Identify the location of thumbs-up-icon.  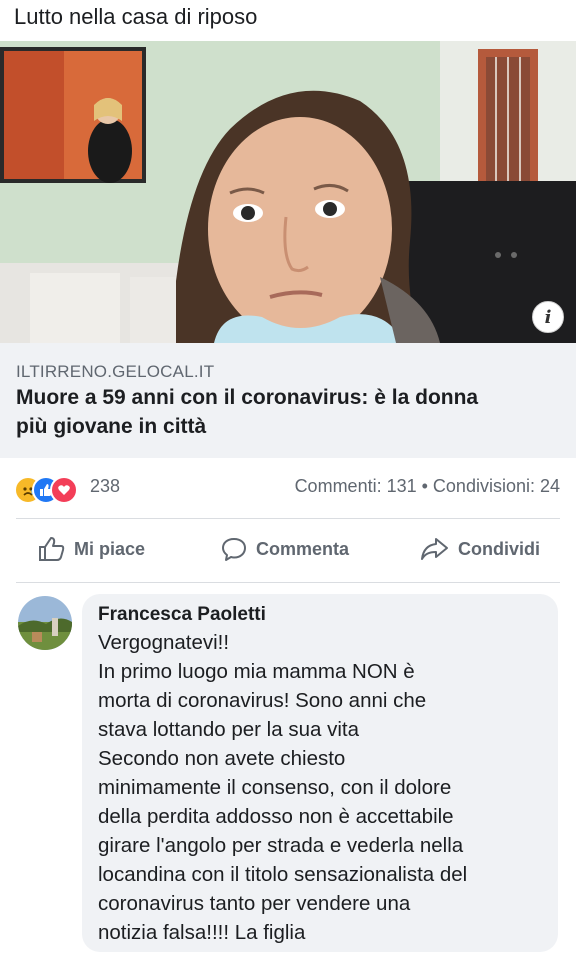
(52, 549).